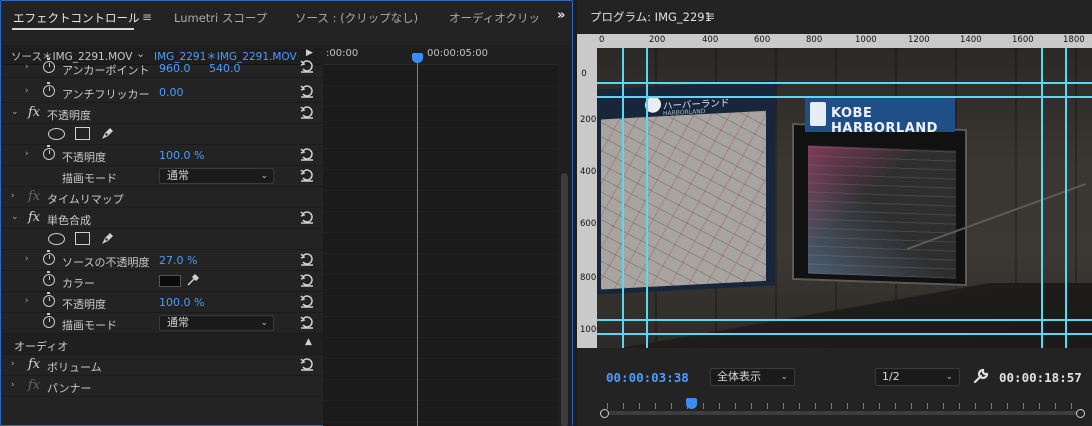  What do you see at coordinates (917, 377) in the screenshot?
I see `playback-resolution-select: 1/2 ⌄` at bounding box center [917, 377].